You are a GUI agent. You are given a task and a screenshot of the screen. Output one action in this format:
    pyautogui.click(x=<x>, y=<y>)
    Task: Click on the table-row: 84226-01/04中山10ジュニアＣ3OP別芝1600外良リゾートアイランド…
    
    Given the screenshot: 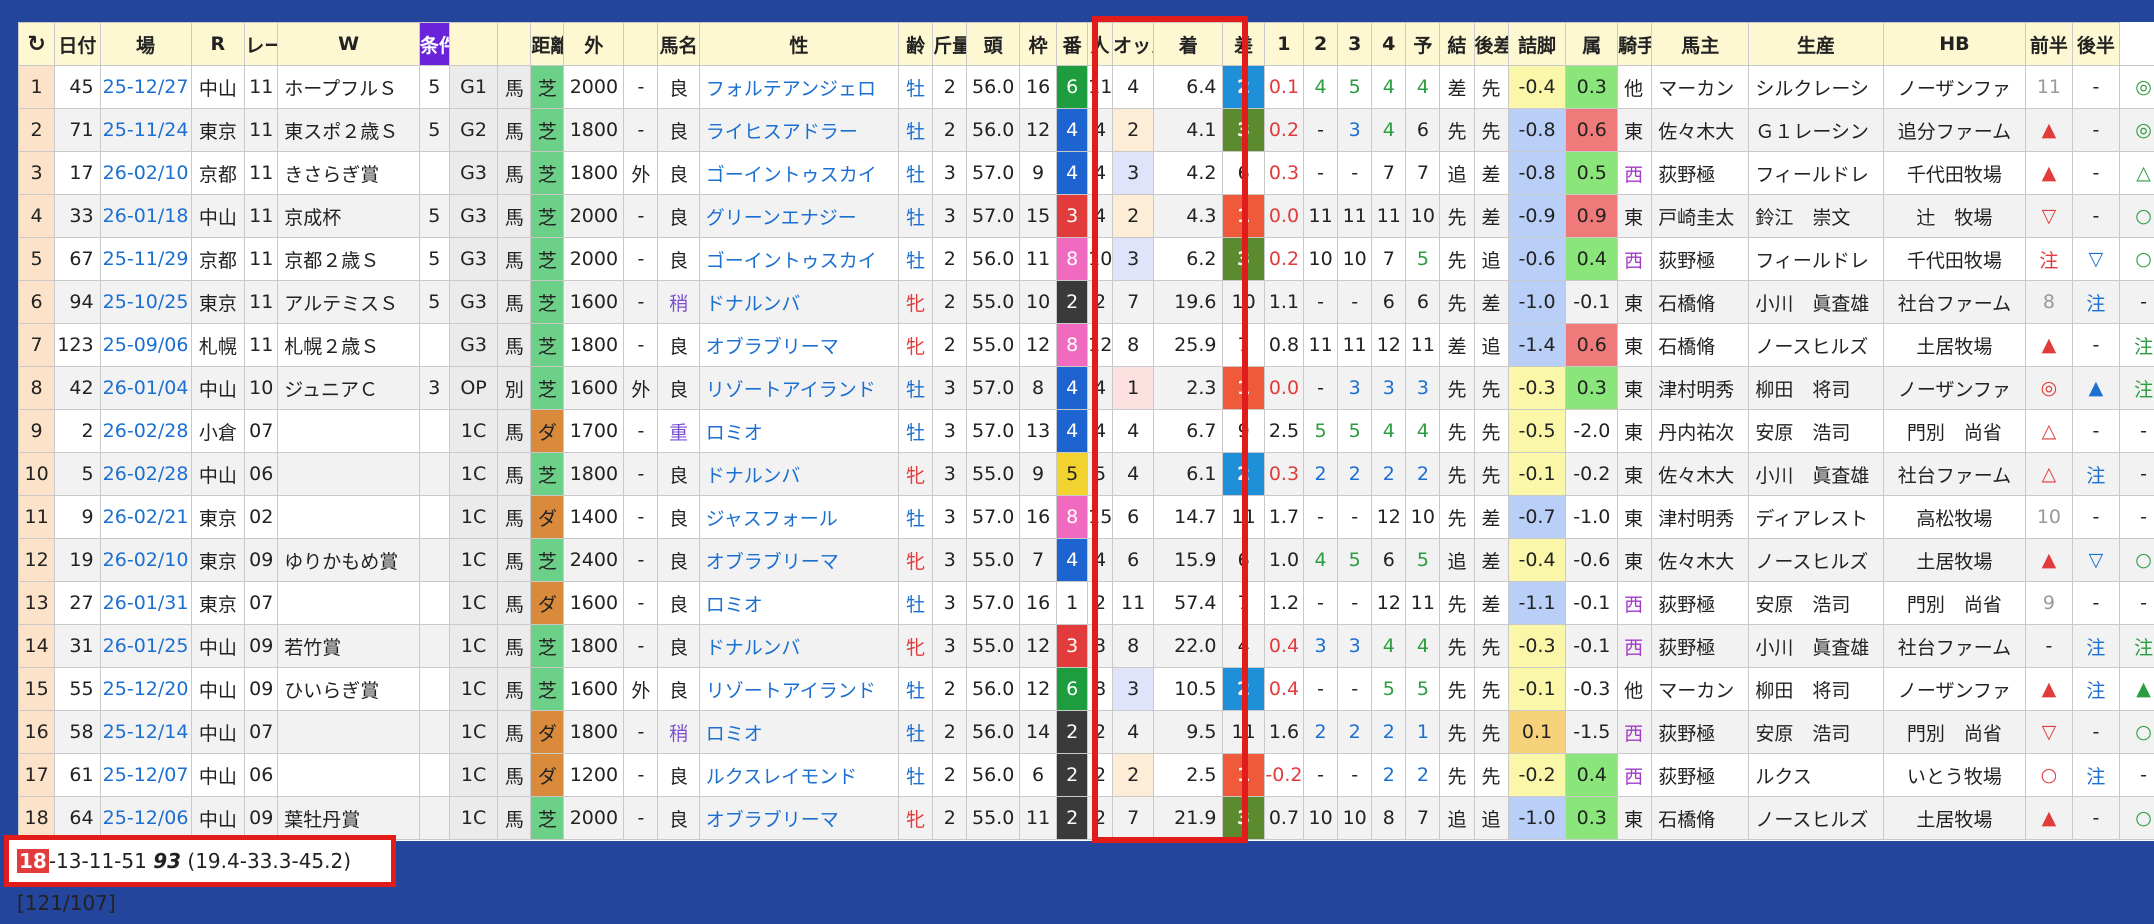 What is the action you would take?
    pyautogui.click(x=1086, y=388)
    